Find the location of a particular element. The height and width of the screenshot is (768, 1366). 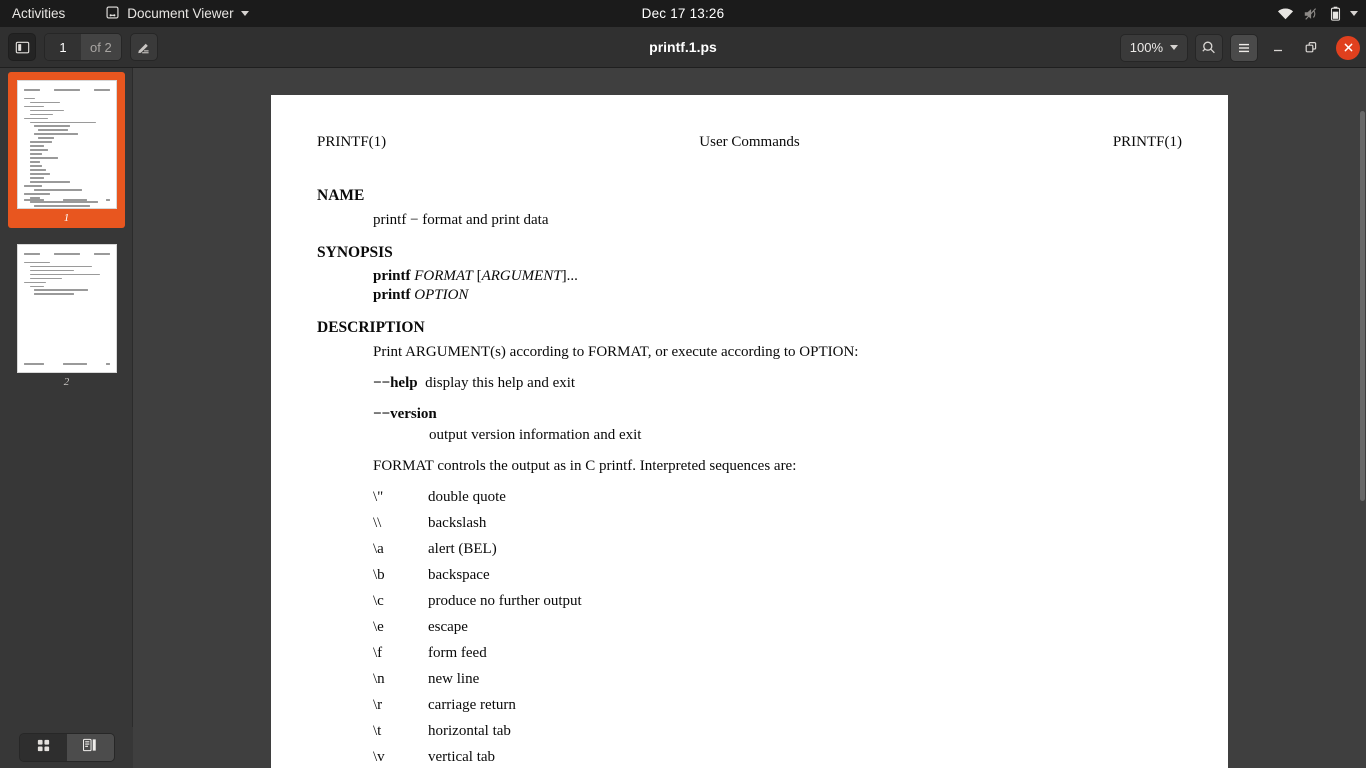

thumbnail-page-2: 2 is located at coordinates (66, 314).